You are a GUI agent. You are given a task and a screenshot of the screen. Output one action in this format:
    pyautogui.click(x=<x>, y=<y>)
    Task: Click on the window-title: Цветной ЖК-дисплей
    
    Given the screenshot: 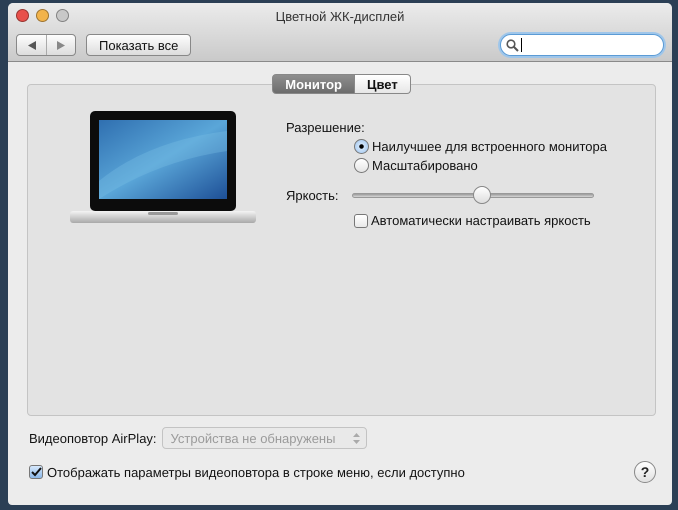 What is the action you would take?
    pyautogui.click(x=340, y=16)
    